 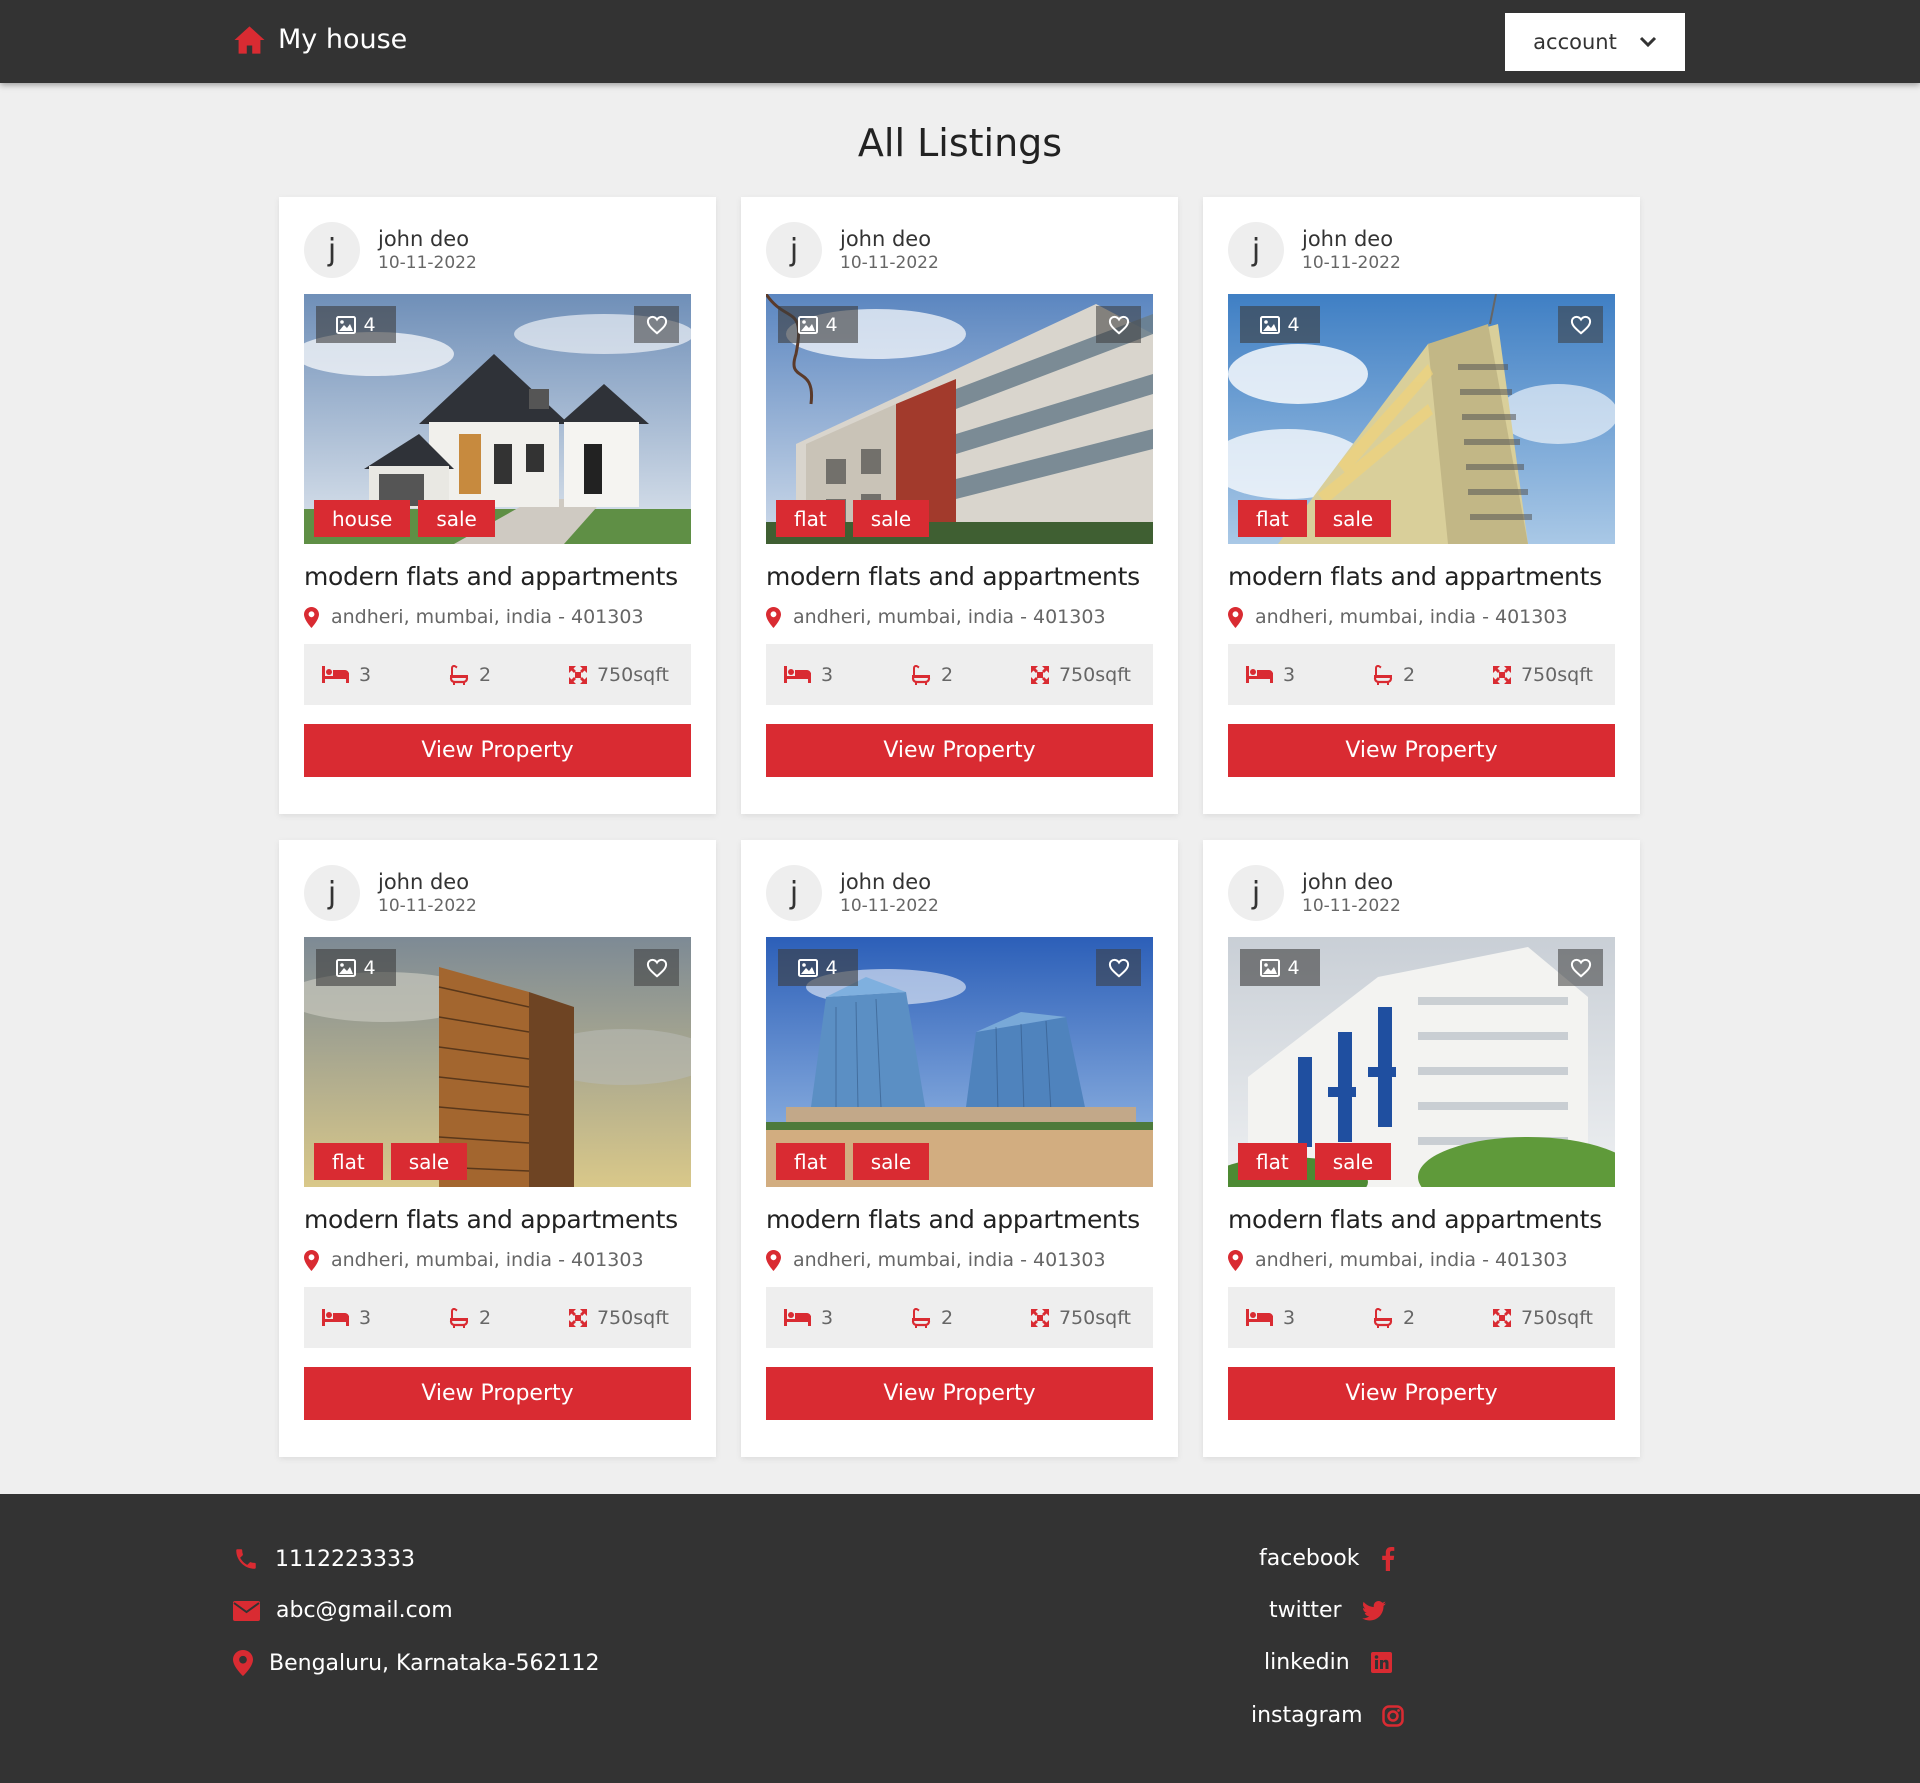 What do you see at coordinates (1309, 1558) in the screenshot?
I see `facebook-label: facebook` at bounding box center [1309, 1558].